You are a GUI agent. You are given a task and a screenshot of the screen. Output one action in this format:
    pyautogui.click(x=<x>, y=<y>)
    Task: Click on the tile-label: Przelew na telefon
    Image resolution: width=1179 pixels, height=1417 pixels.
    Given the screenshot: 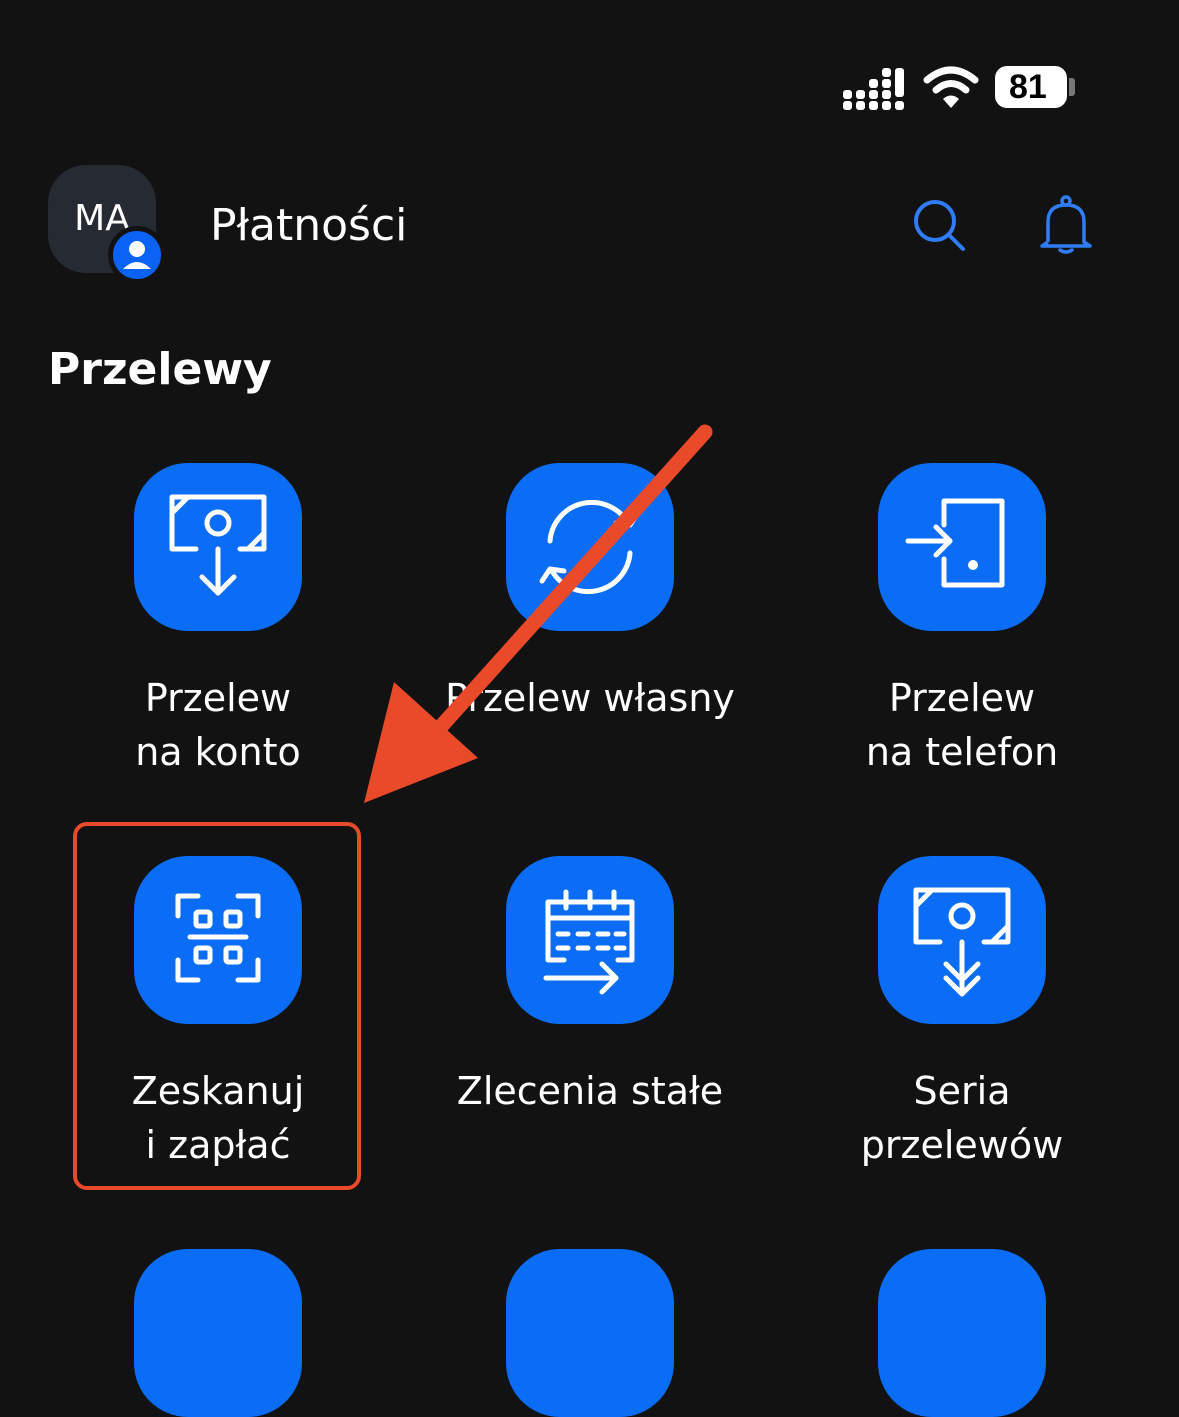 What is the action you would take?
    pyautogui.click(x=962, y=725)
    